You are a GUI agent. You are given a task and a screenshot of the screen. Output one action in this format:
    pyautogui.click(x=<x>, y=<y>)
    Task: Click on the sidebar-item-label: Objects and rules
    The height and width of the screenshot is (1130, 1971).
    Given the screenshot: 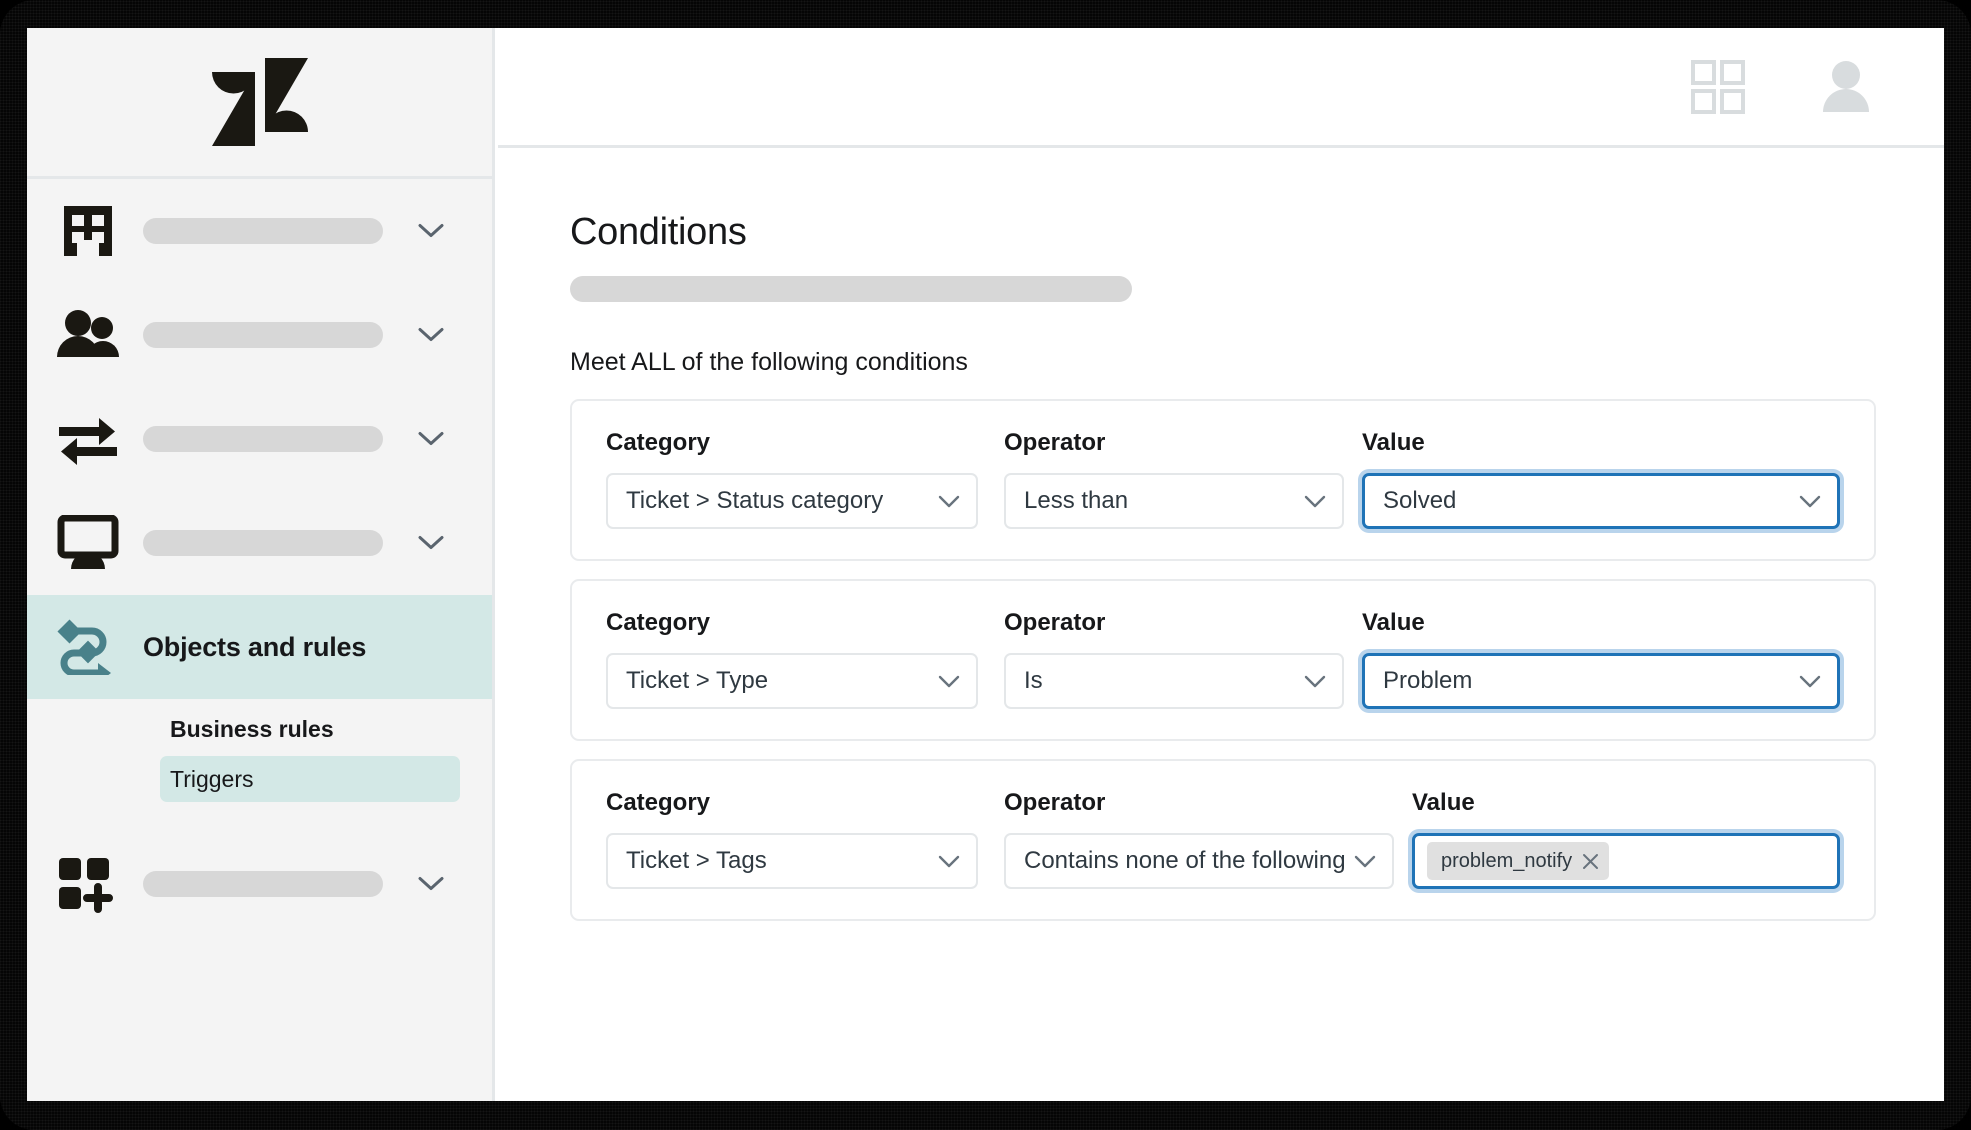 What is the action you would take?
    pyautogui.click(x=255, y=646)
    